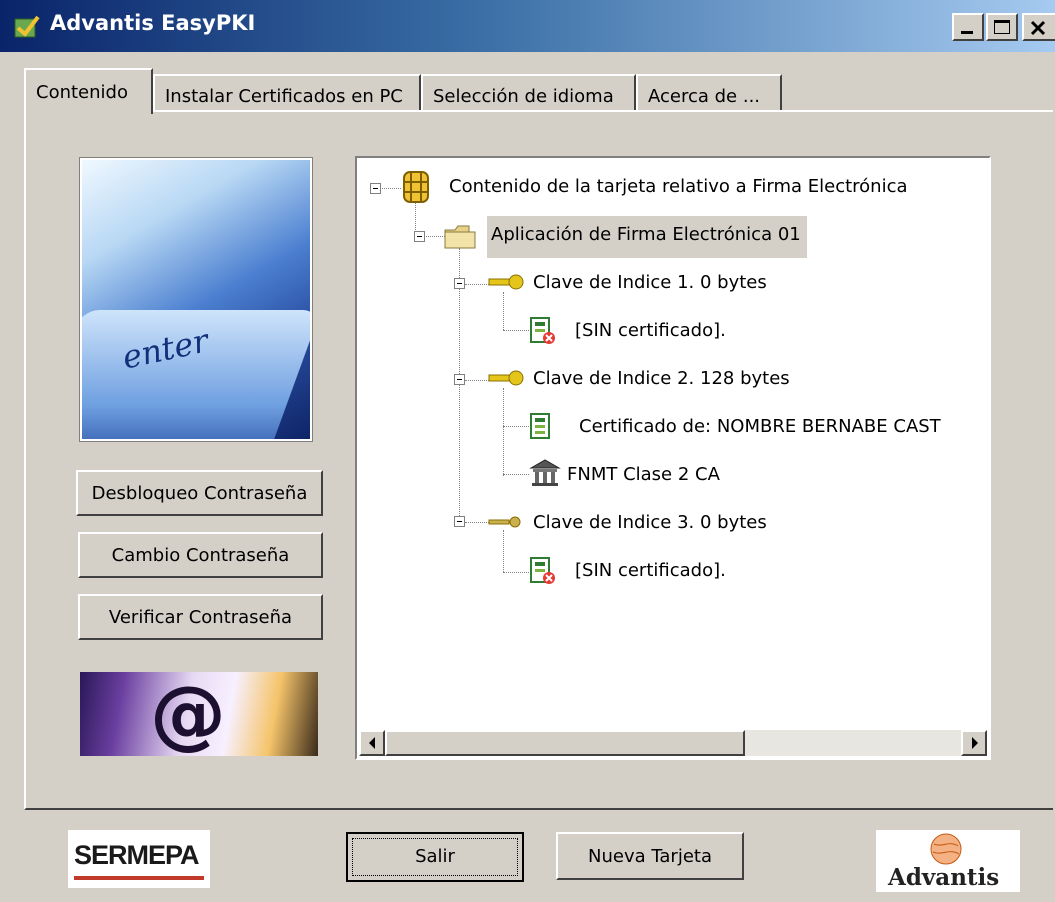  I want to click on tab-seleccion-idioma: Selección de idioma, so click(528, 93).